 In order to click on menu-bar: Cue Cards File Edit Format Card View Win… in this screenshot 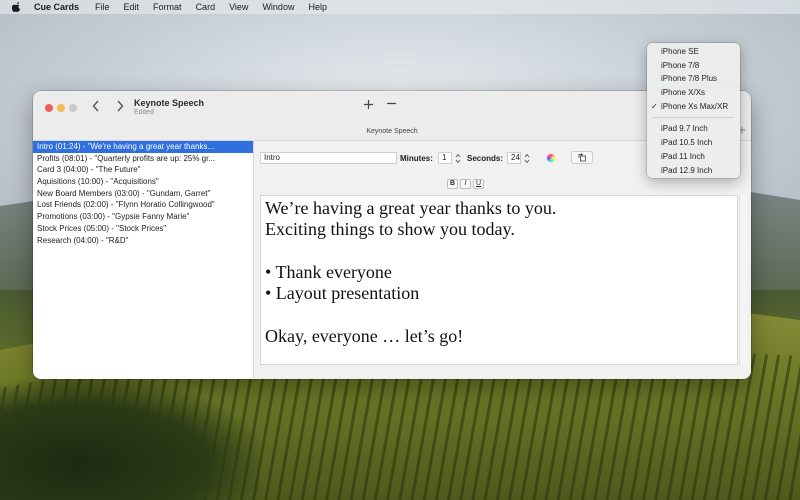, I will do `click(400, 7)`.